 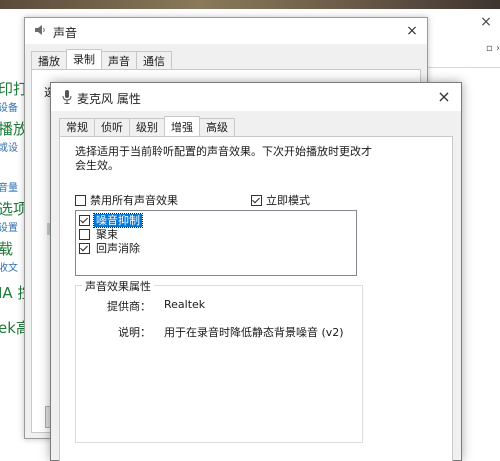 What do you see at coordinates (412, 31) in the screenshot?
I see `sound-dialog-close-button: ×` at bounding box center [412, 31].